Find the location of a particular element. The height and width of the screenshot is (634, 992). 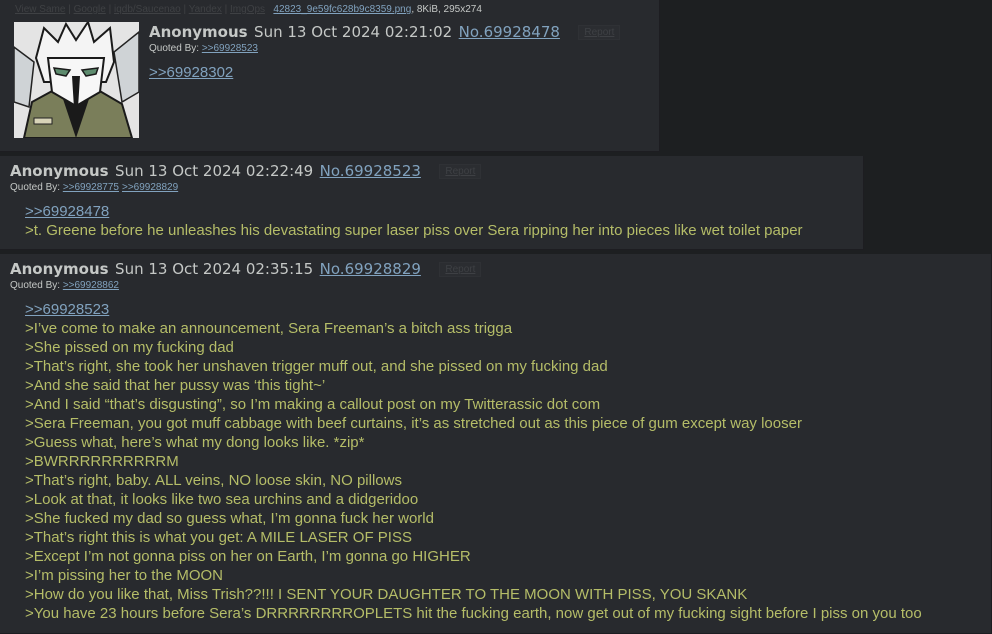

post-number-link: No.69928478 is located at coordinates (509, 32).